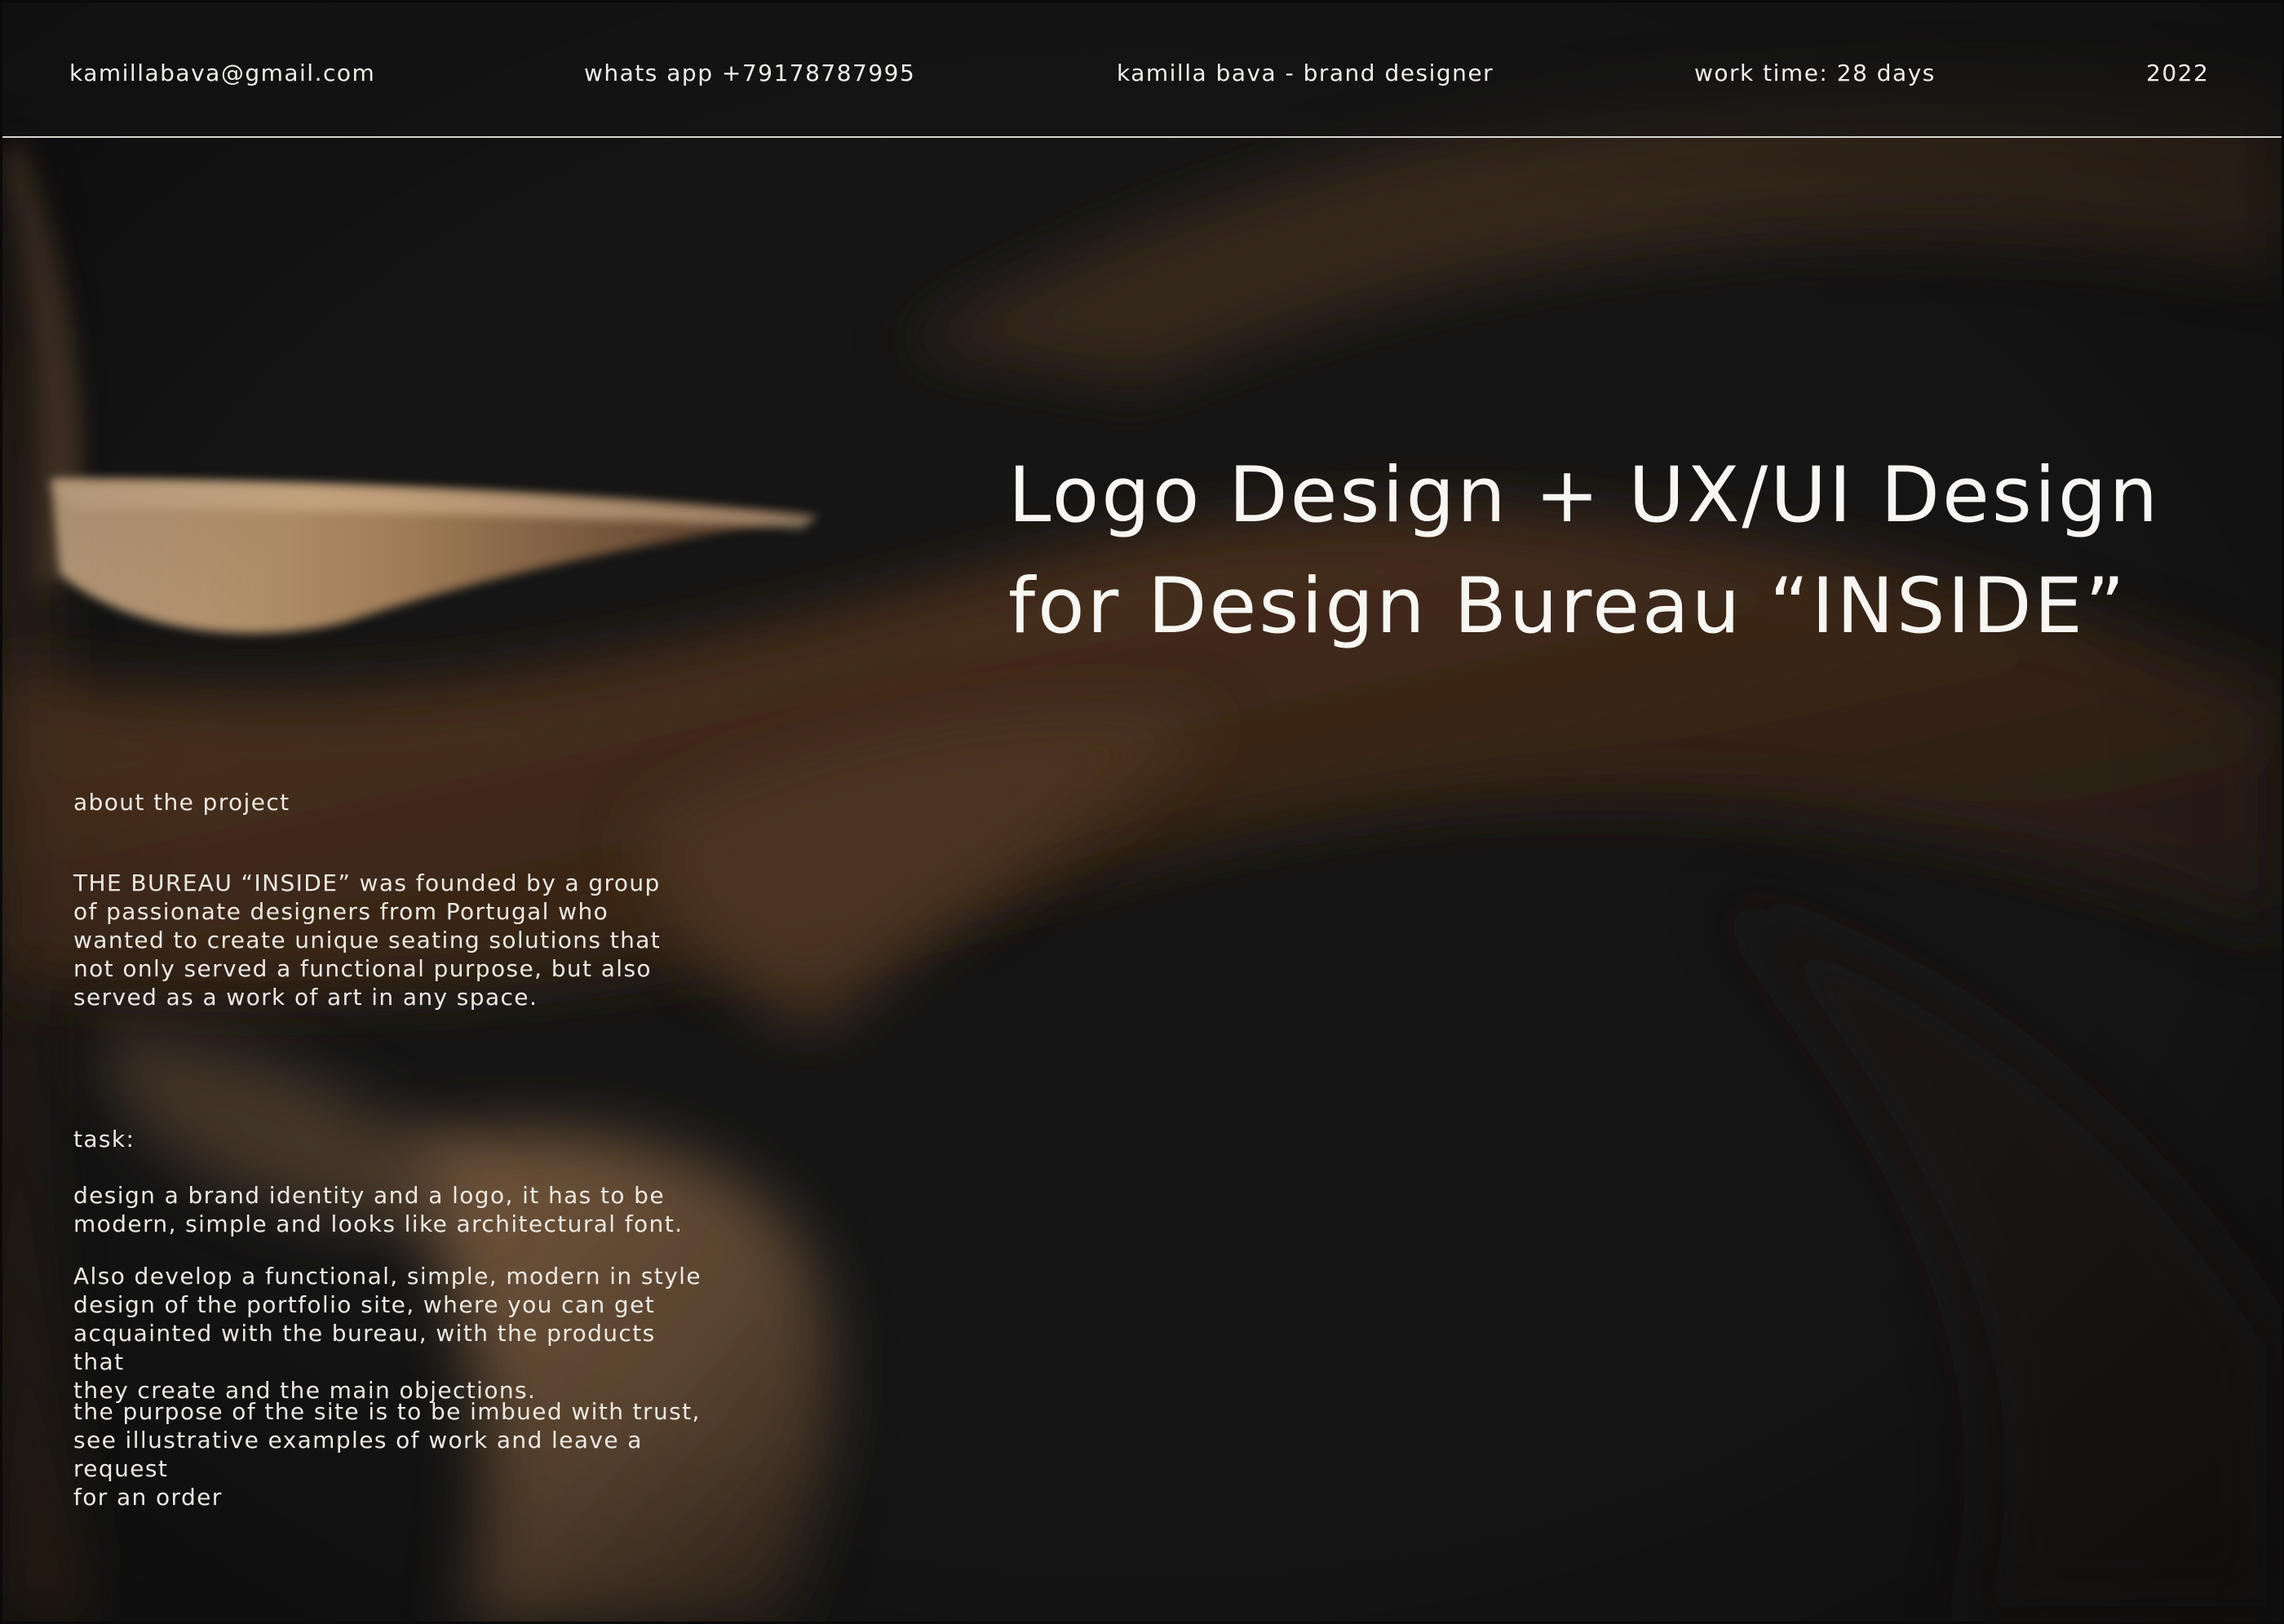  What do you see at coordinates (750, 73) in the screenshot?
I see `contact-phone: whats app +79178787995` at bounding box center [750, 73].